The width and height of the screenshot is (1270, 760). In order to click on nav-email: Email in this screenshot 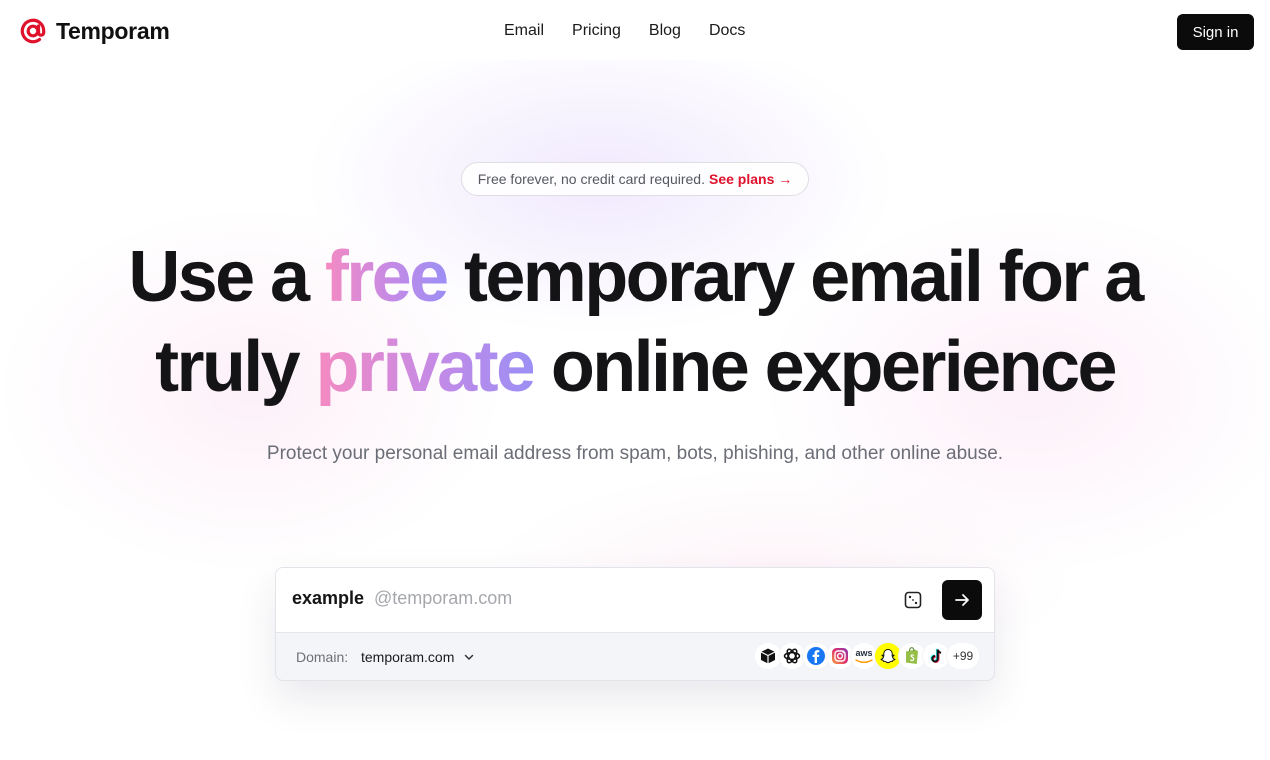, I will do `click(524, 31)`.